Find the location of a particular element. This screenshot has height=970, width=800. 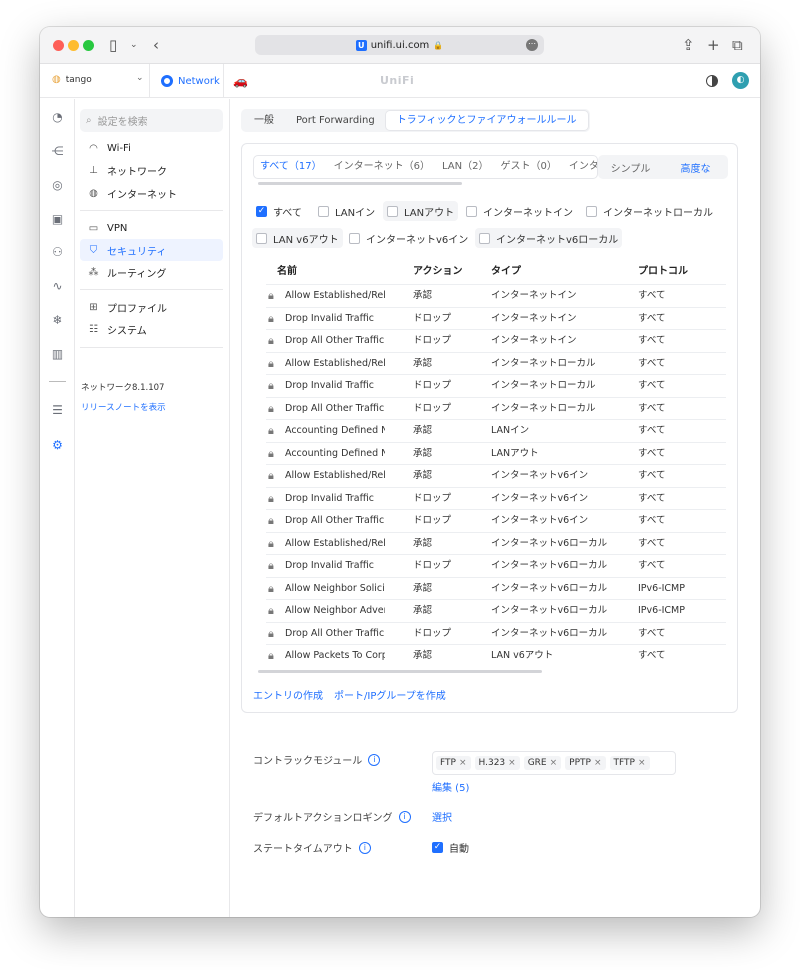

tab-traffic-firewall-rules: トラフィックとファイアウォールルール is located at coordinates (486, 120).